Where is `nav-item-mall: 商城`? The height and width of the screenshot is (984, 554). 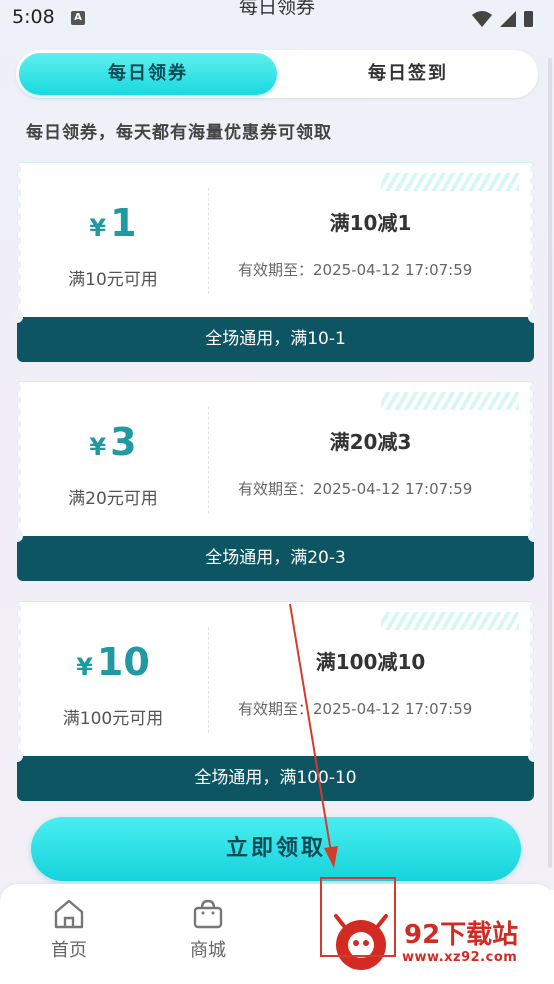
nav-item-mall: 商城 is located at coordinates (208, 930).